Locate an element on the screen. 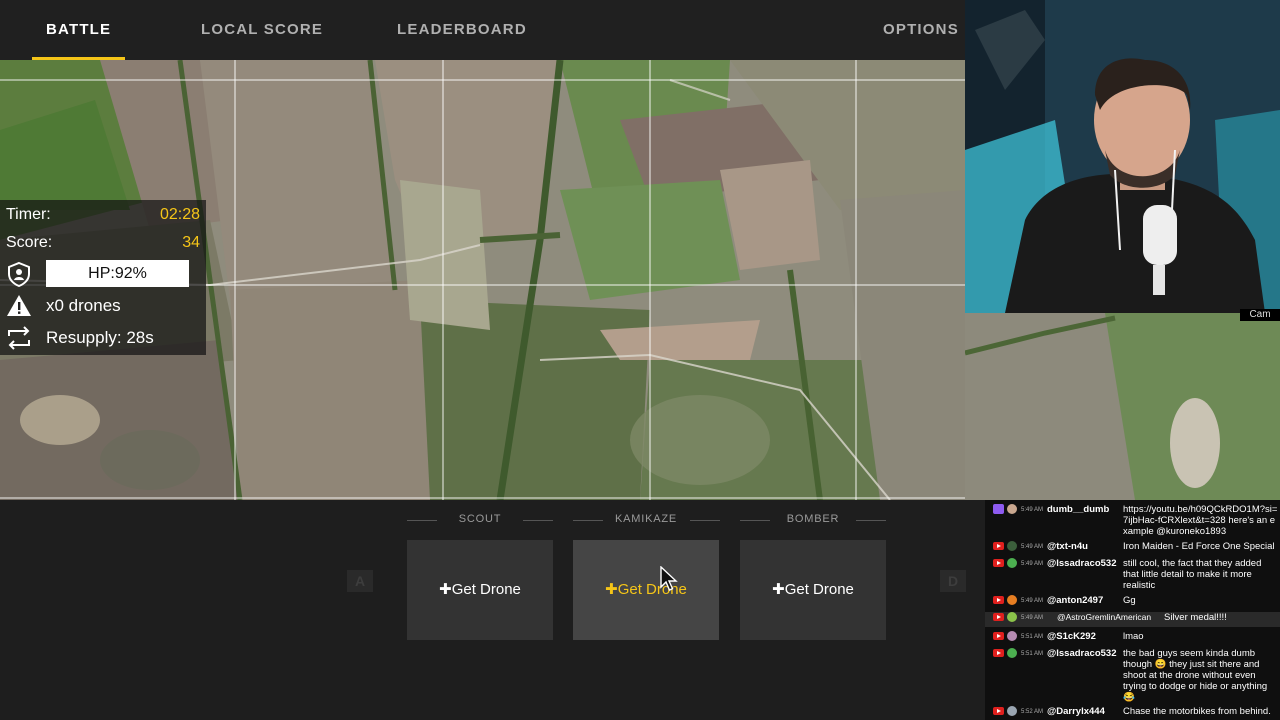  webcam-feed is located at coordinates (1122, 156).